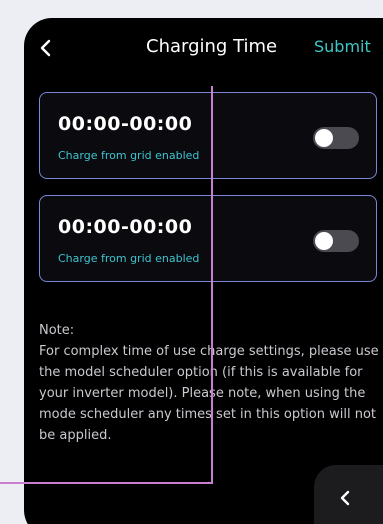  I want to click on submit-button: Submit, so click(342, 47).